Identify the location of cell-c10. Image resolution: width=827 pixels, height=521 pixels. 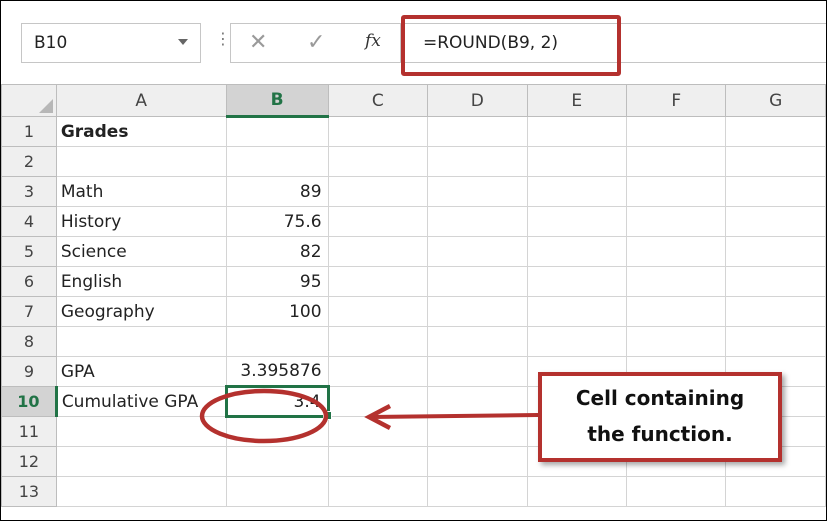
(378, 401).